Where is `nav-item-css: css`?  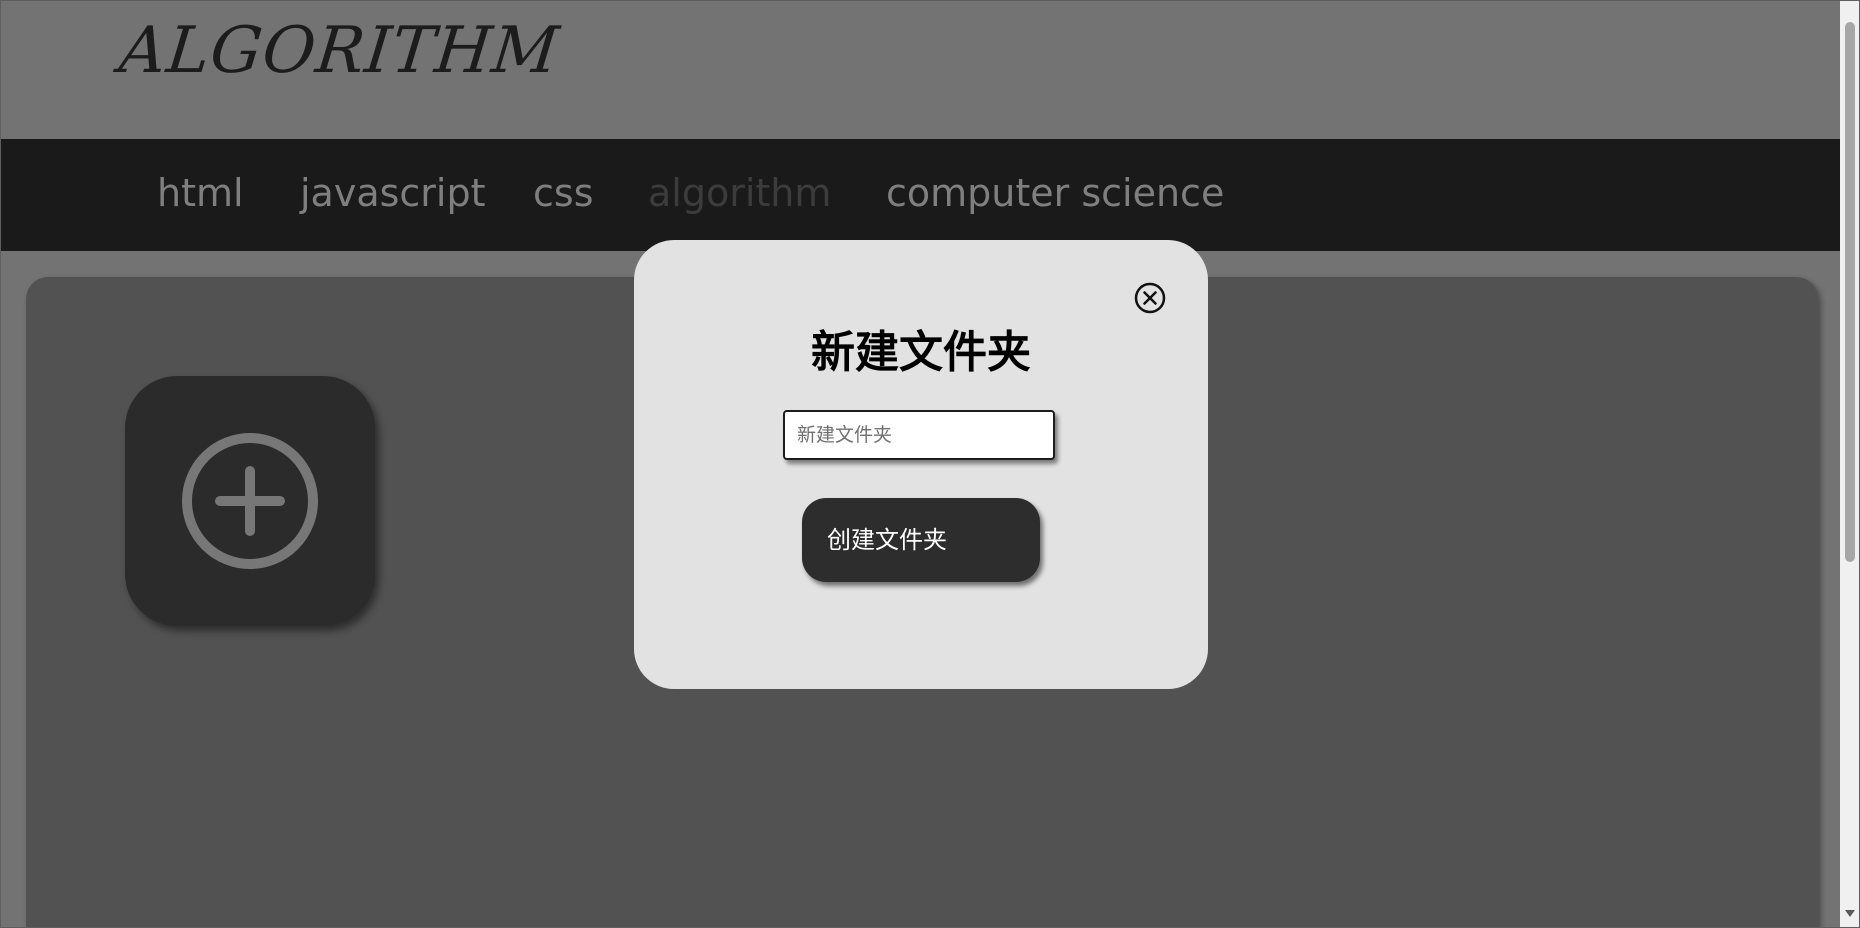
nav-item-css: css is located at coordinates (563, 193).